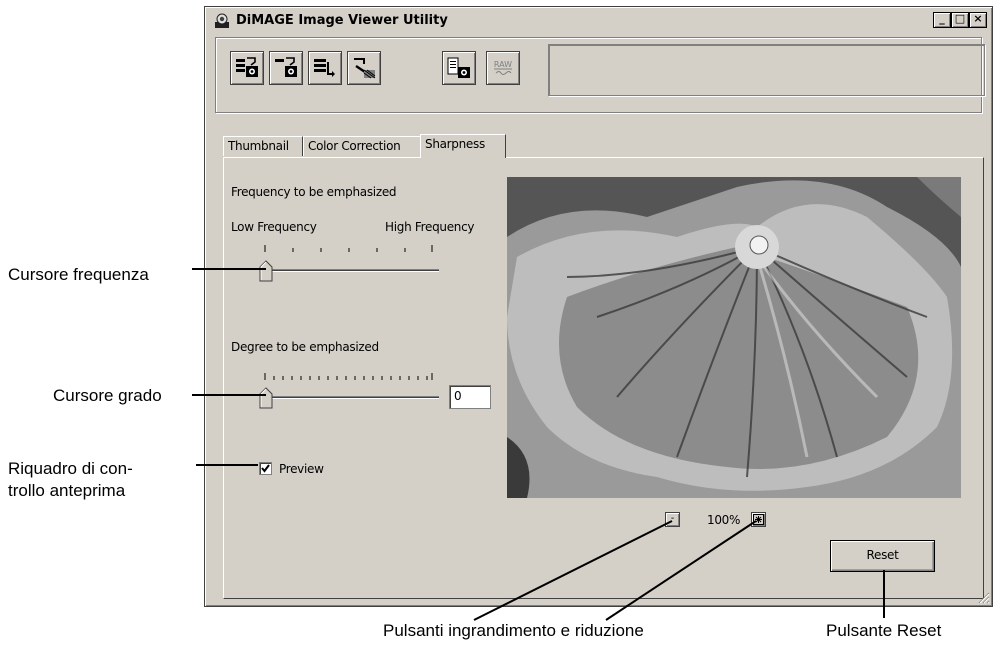  Describe the element at coordinates (766, 70) in the screenshot. I see `status-box` at that location.